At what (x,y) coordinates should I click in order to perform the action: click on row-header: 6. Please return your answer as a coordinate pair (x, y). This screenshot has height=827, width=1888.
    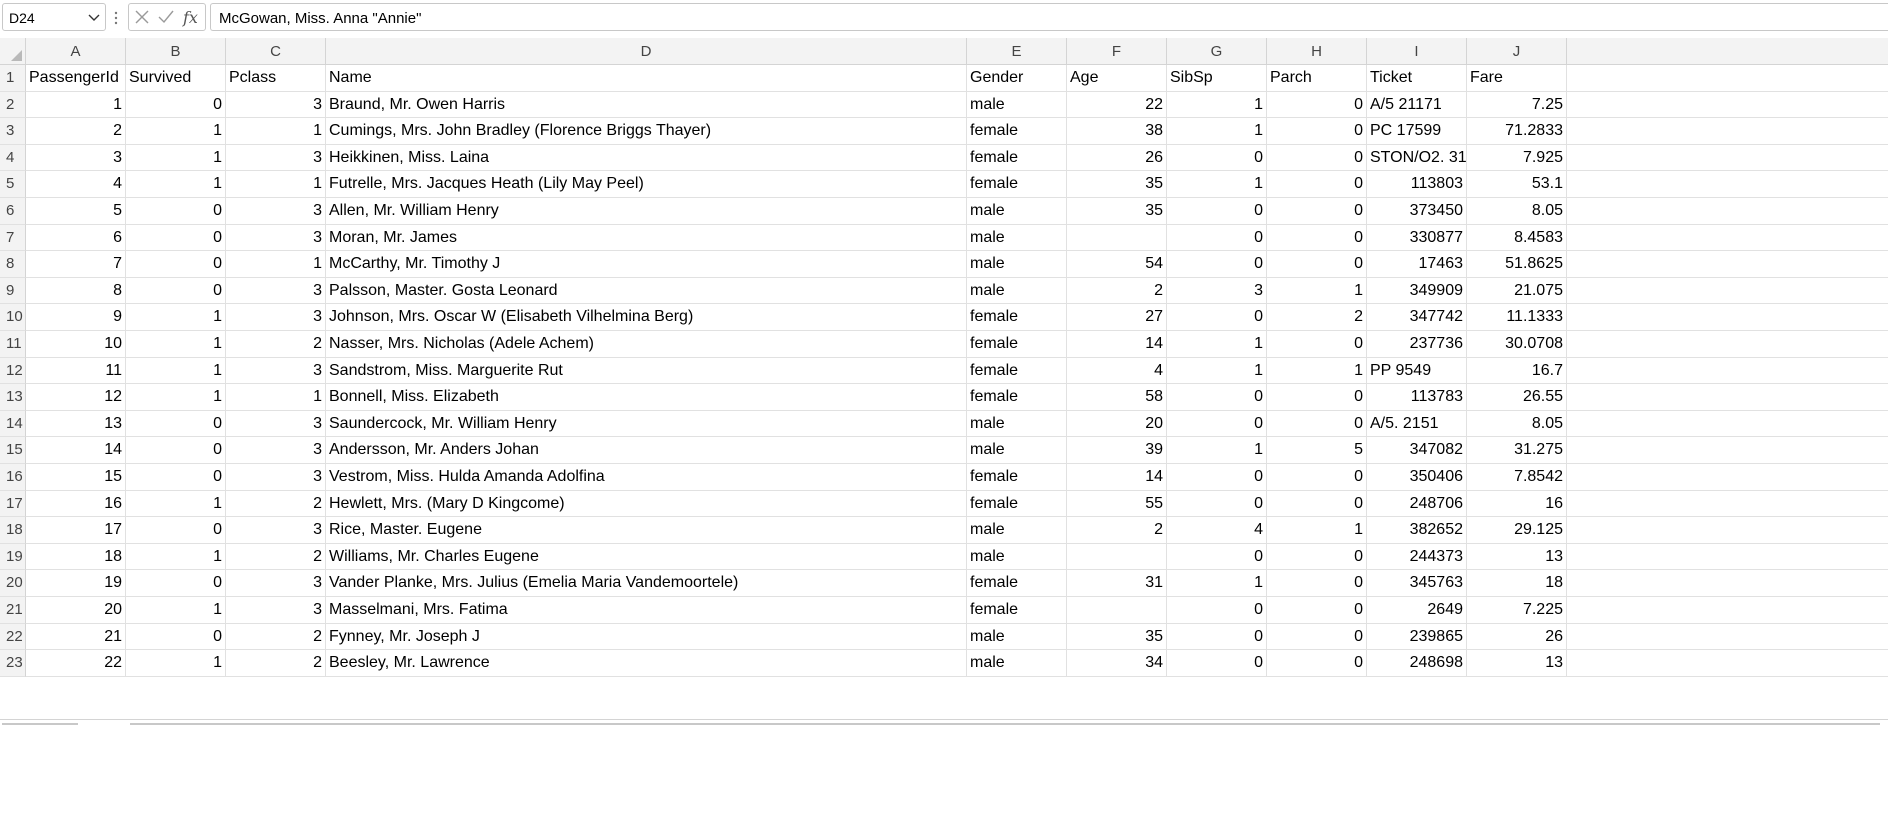
    Looking at the image, I should click on (13, 211).